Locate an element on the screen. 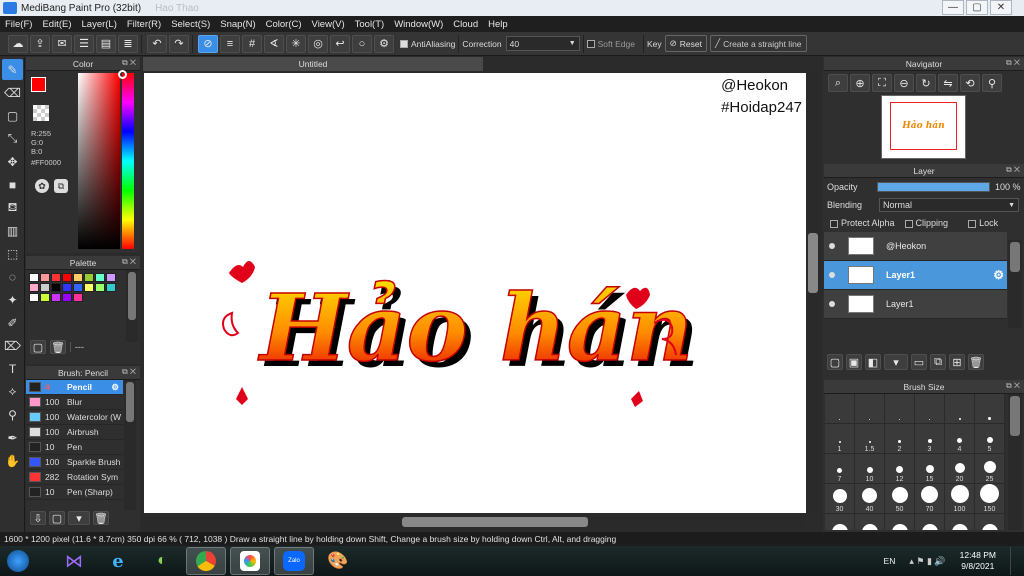 The height and width of the screenshot is (576, 1024). eraser-tool-icon: ⌫ is located at coordinates (12, 92).